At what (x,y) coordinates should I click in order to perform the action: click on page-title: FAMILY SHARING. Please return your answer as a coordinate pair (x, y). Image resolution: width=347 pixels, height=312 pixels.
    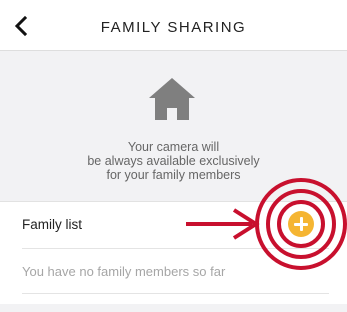
    Looking at the image, I should click on (173, 27).